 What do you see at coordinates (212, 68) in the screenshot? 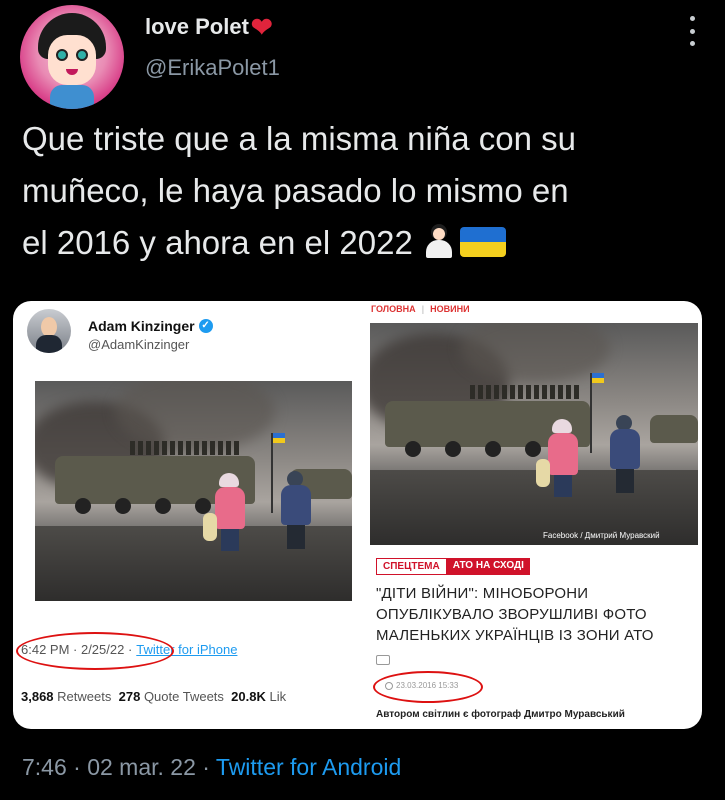
I see `user-handle: @ErikaPolet1` at bounding box center [212, 68].